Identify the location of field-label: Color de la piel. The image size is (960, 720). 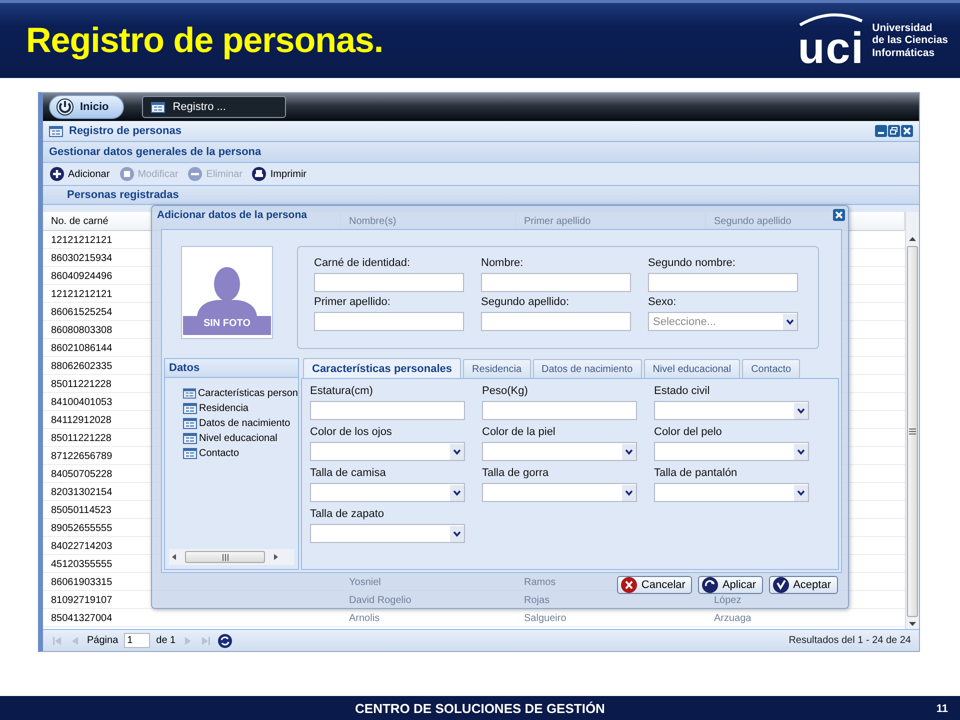
(519, 432).